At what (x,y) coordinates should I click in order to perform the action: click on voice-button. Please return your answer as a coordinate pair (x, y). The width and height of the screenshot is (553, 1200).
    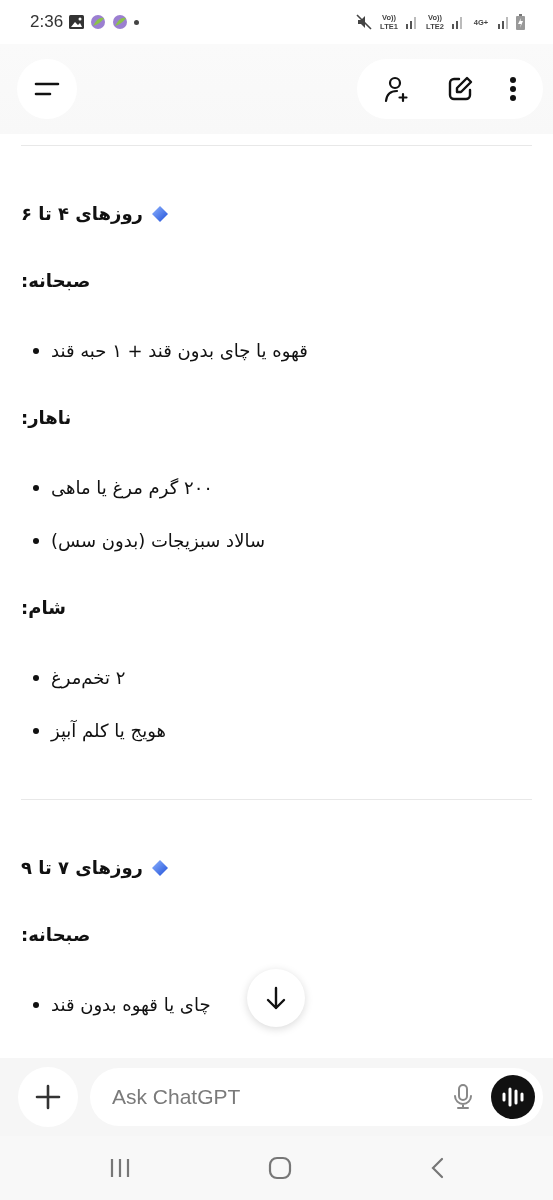
    Looking at the image, I should click on (513, 1097).